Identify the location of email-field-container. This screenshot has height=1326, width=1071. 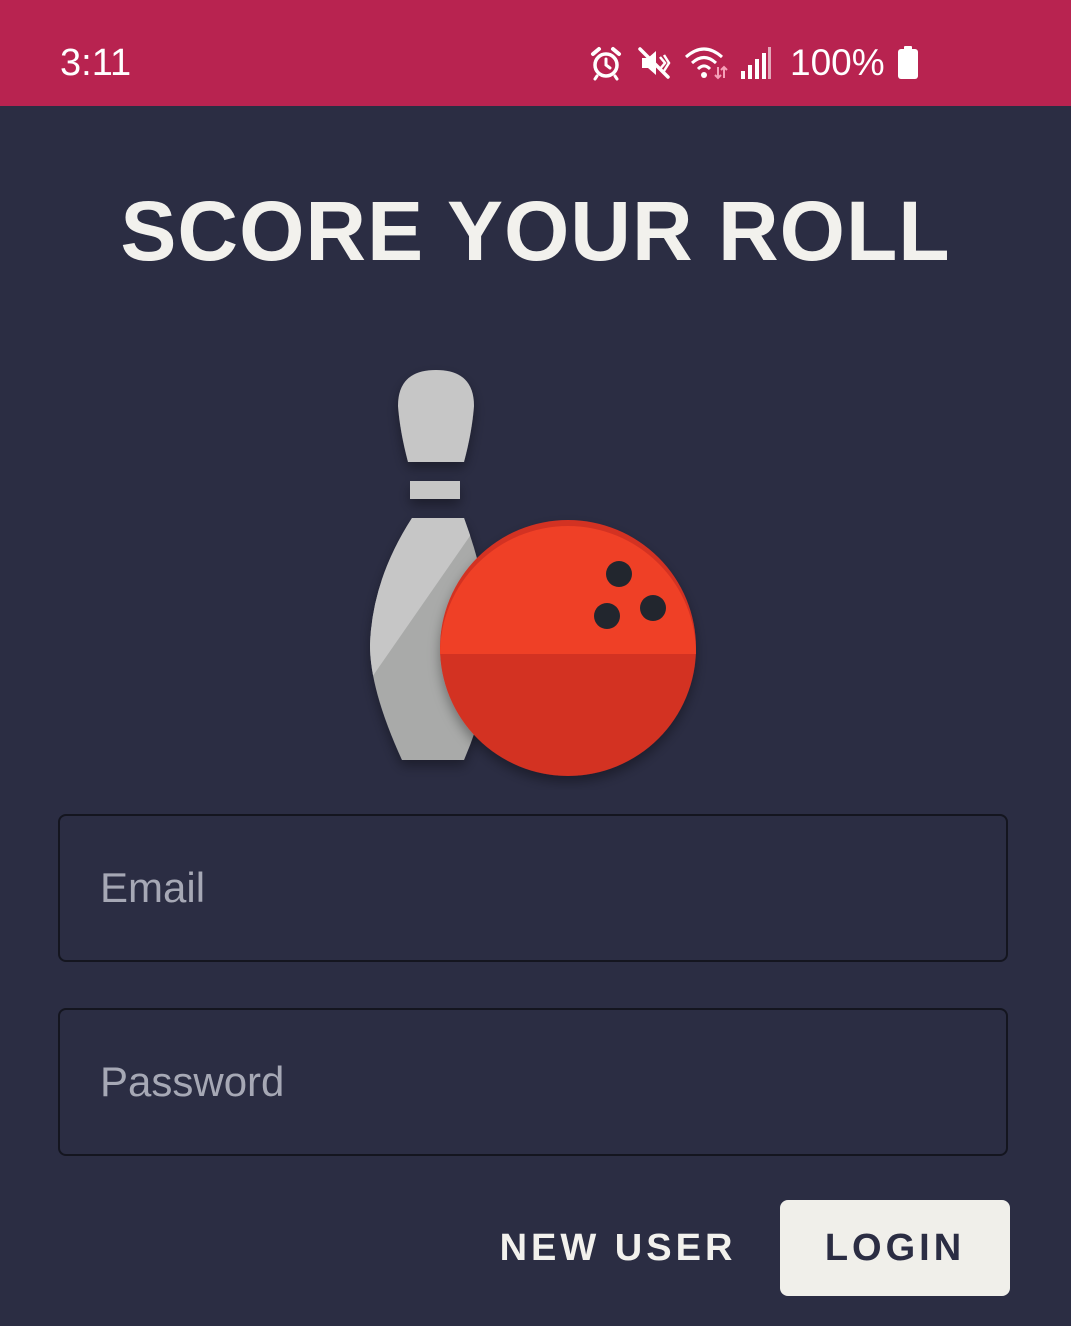
(533, 888).